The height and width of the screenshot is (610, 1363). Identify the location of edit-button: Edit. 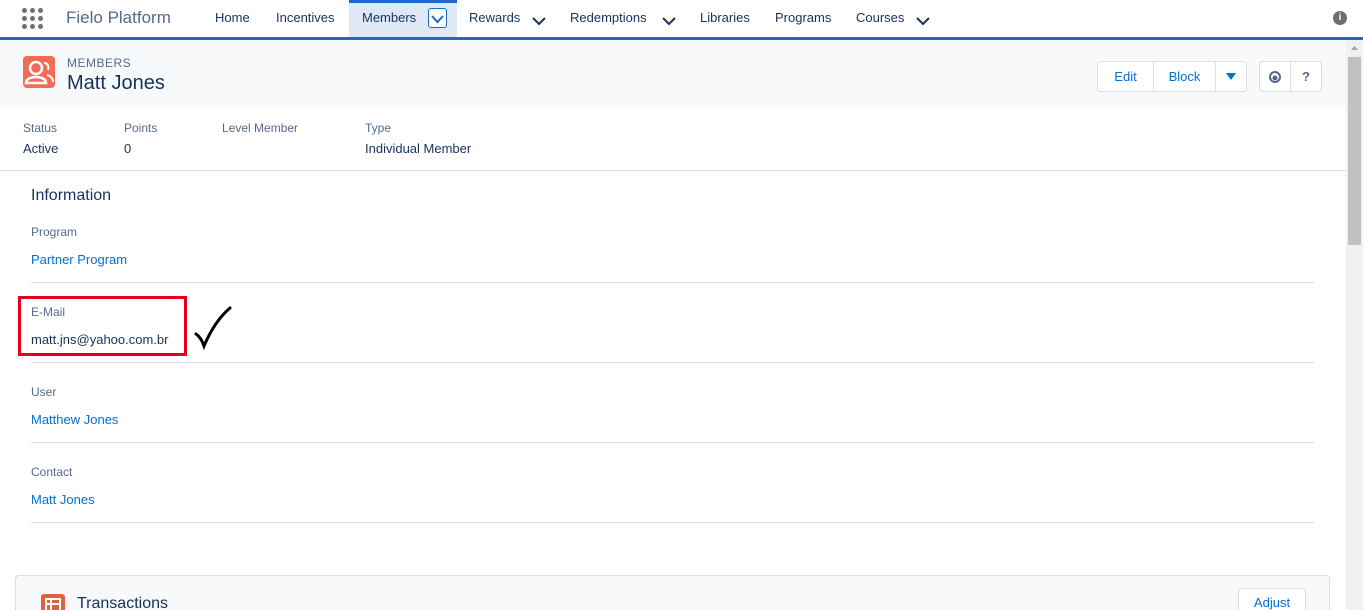
(1126, 76).